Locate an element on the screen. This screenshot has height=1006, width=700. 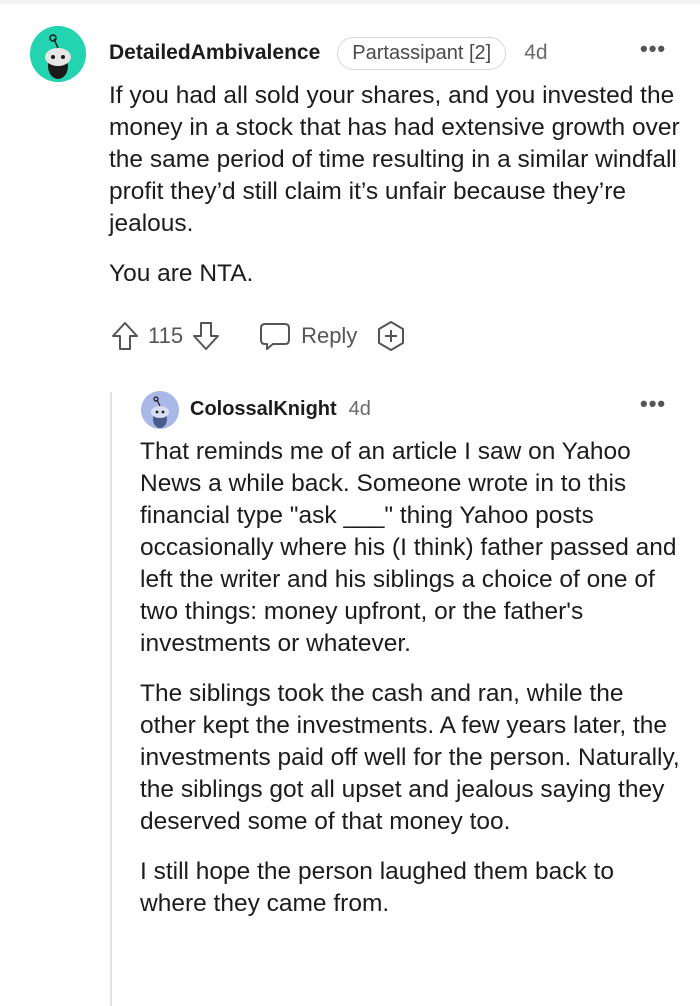
reply-age: 4d is located at coordinates (359, 408).